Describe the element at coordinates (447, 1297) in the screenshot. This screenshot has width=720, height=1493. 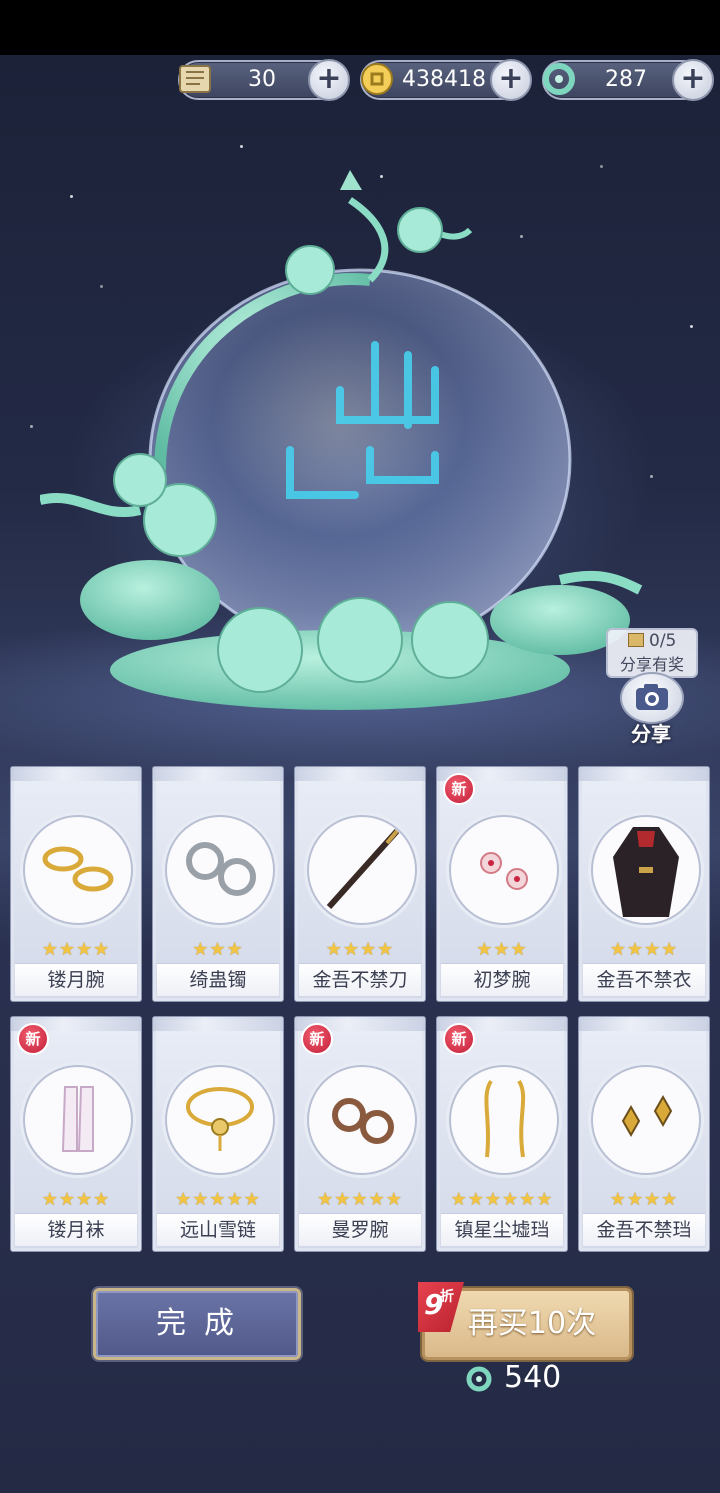
I see `discount-label: 折` at that location.